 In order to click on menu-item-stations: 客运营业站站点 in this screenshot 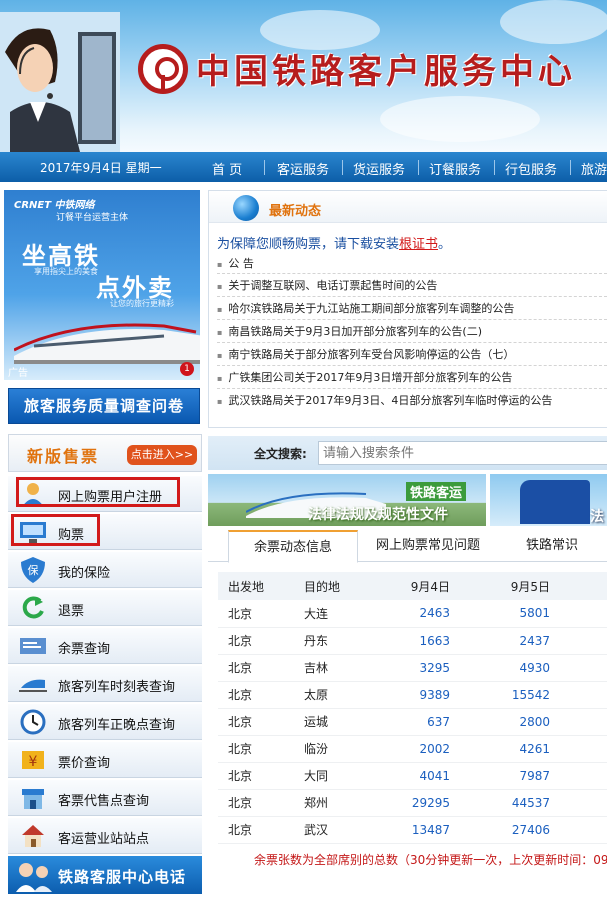, I will do `click(105, 836)`.